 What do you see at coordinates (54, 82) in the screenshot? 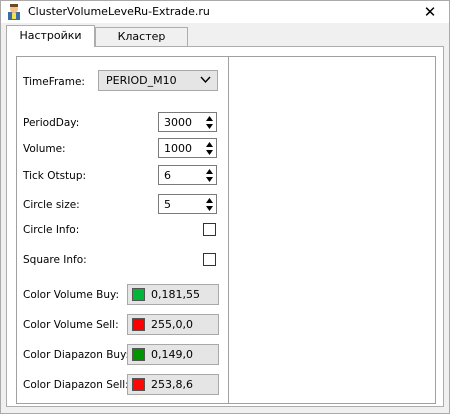
I see `timeframe-label: TimeFrame:` at bounding box center [54, 82].